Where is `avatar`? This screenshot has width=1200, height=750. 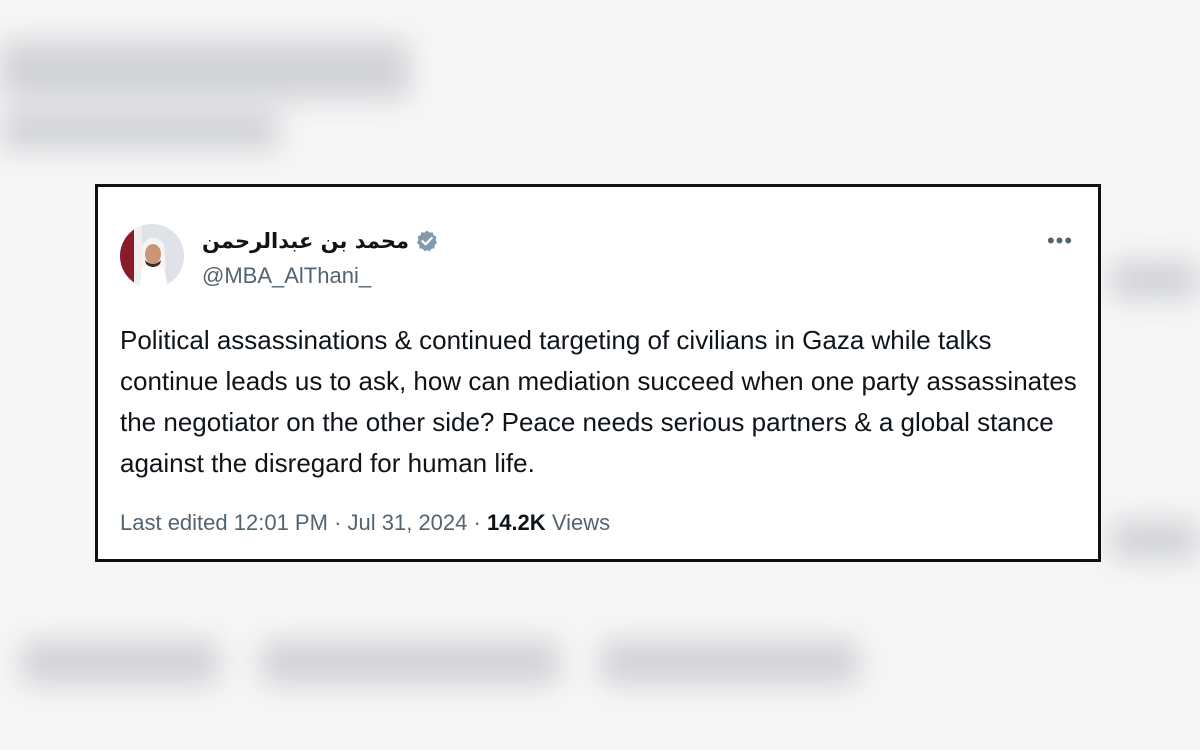
avatar is located at coordinates (152, 256).